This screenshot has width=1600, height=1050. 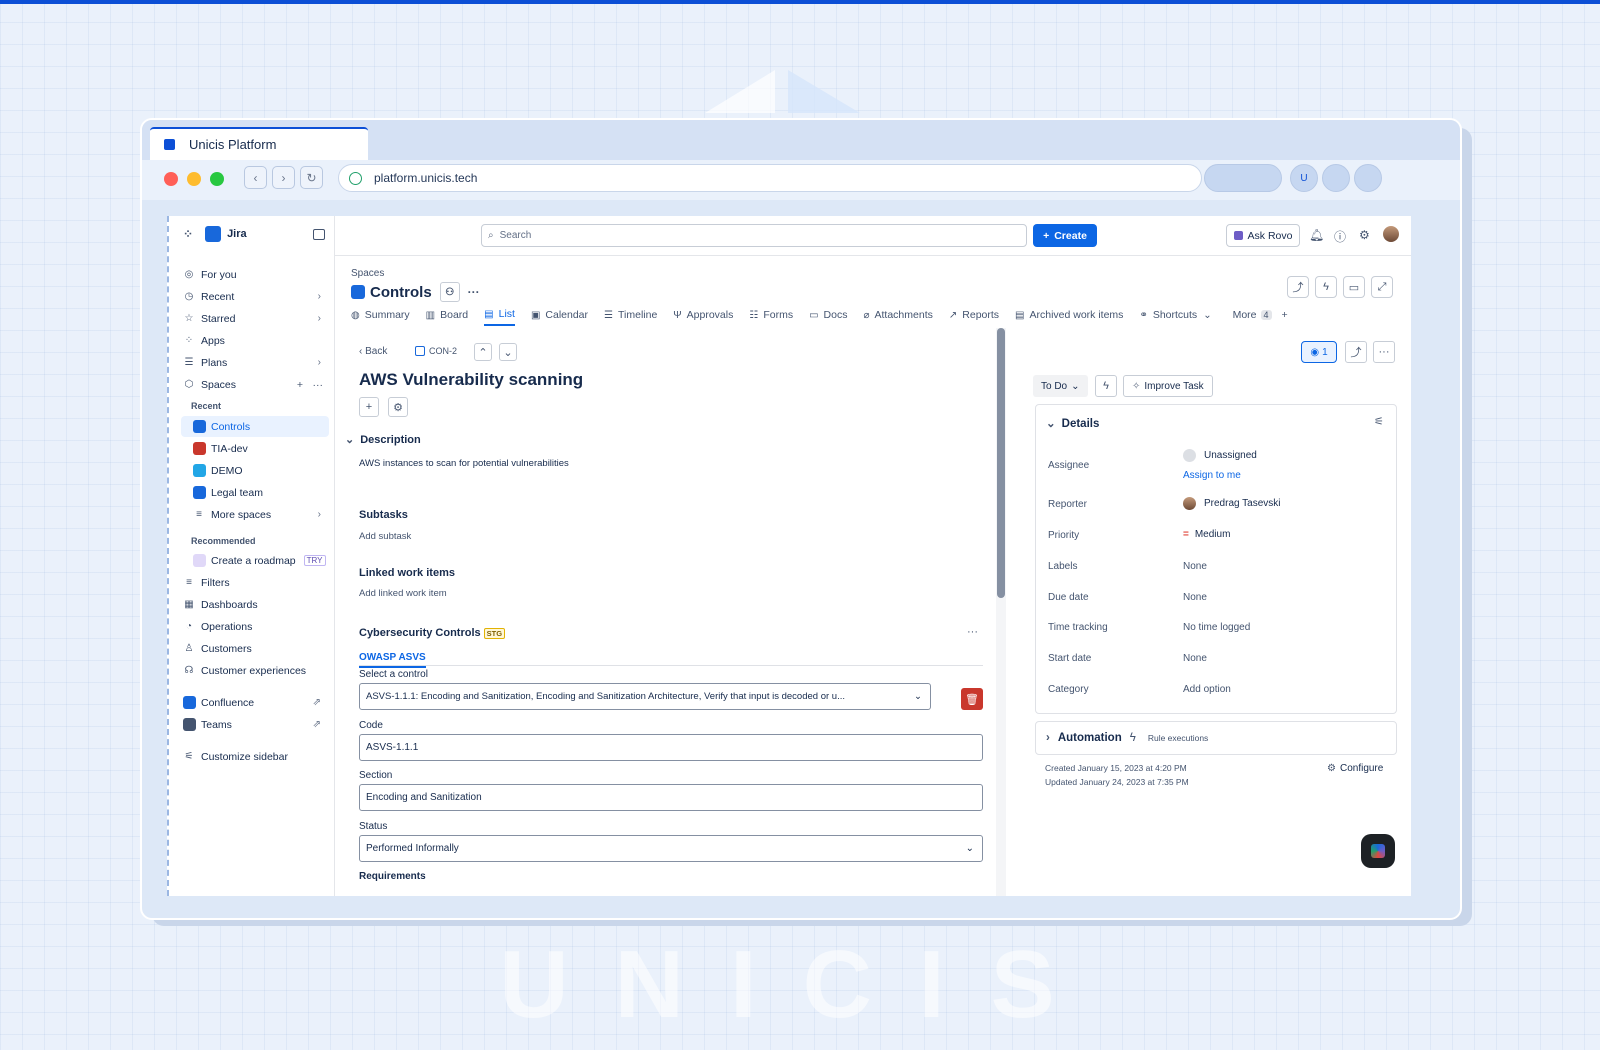 What do you see at coordinates (1220, 455) in the screenshot?
I see `assignee-value: Unassigned` at bounding box center [1220, 455].